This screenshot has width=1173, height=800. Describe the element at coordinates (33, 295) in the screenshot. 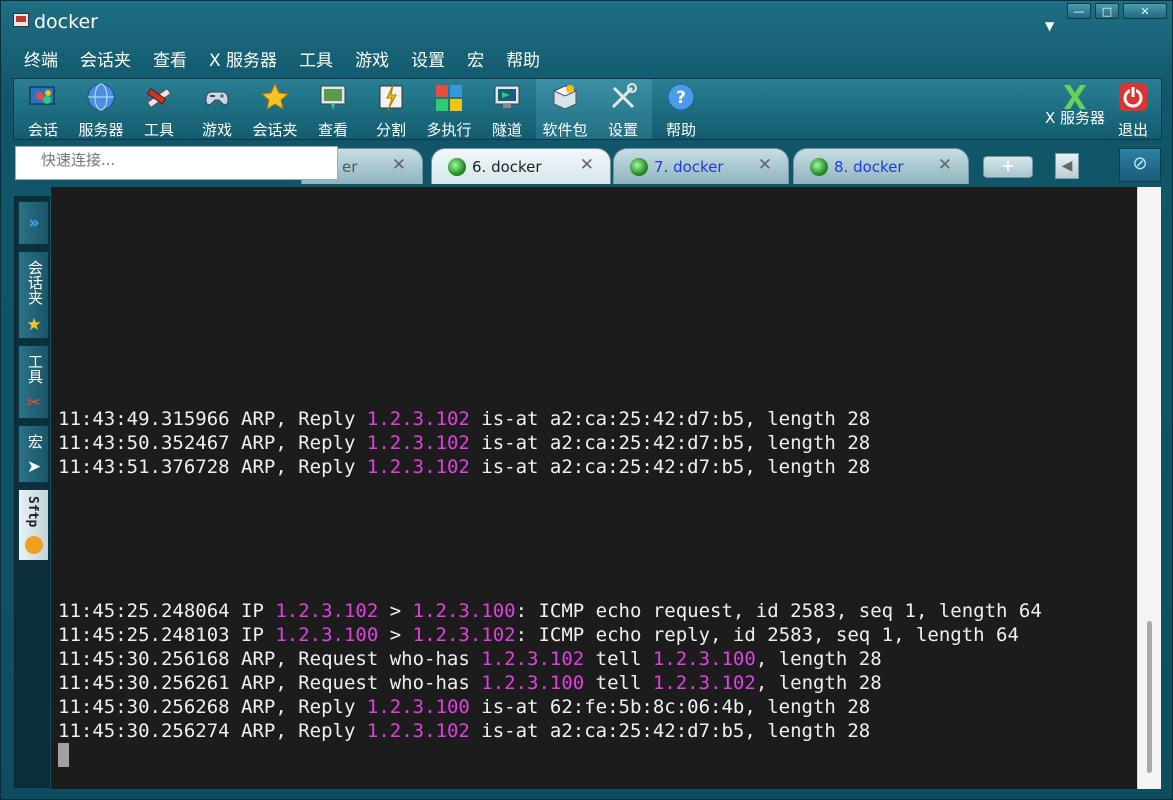

I see `side-tab-bookmarks: 会话夹 ★` at that location.